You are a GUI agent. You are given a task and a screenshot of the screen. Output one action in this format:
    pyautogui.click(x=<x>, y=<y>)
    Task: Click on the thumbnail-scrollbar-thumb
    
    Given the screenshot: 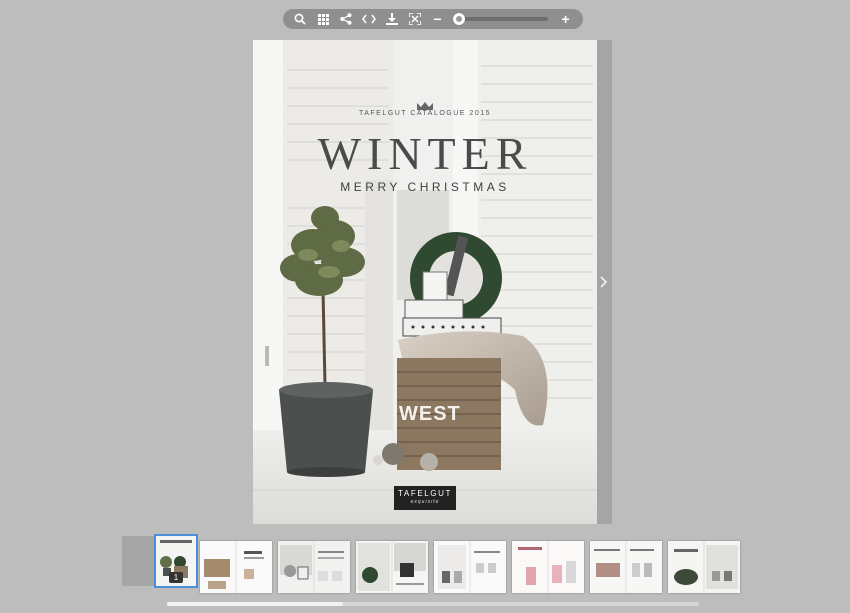 What is the action you would take?
    pyautogui.click(x=255, y=604)
    